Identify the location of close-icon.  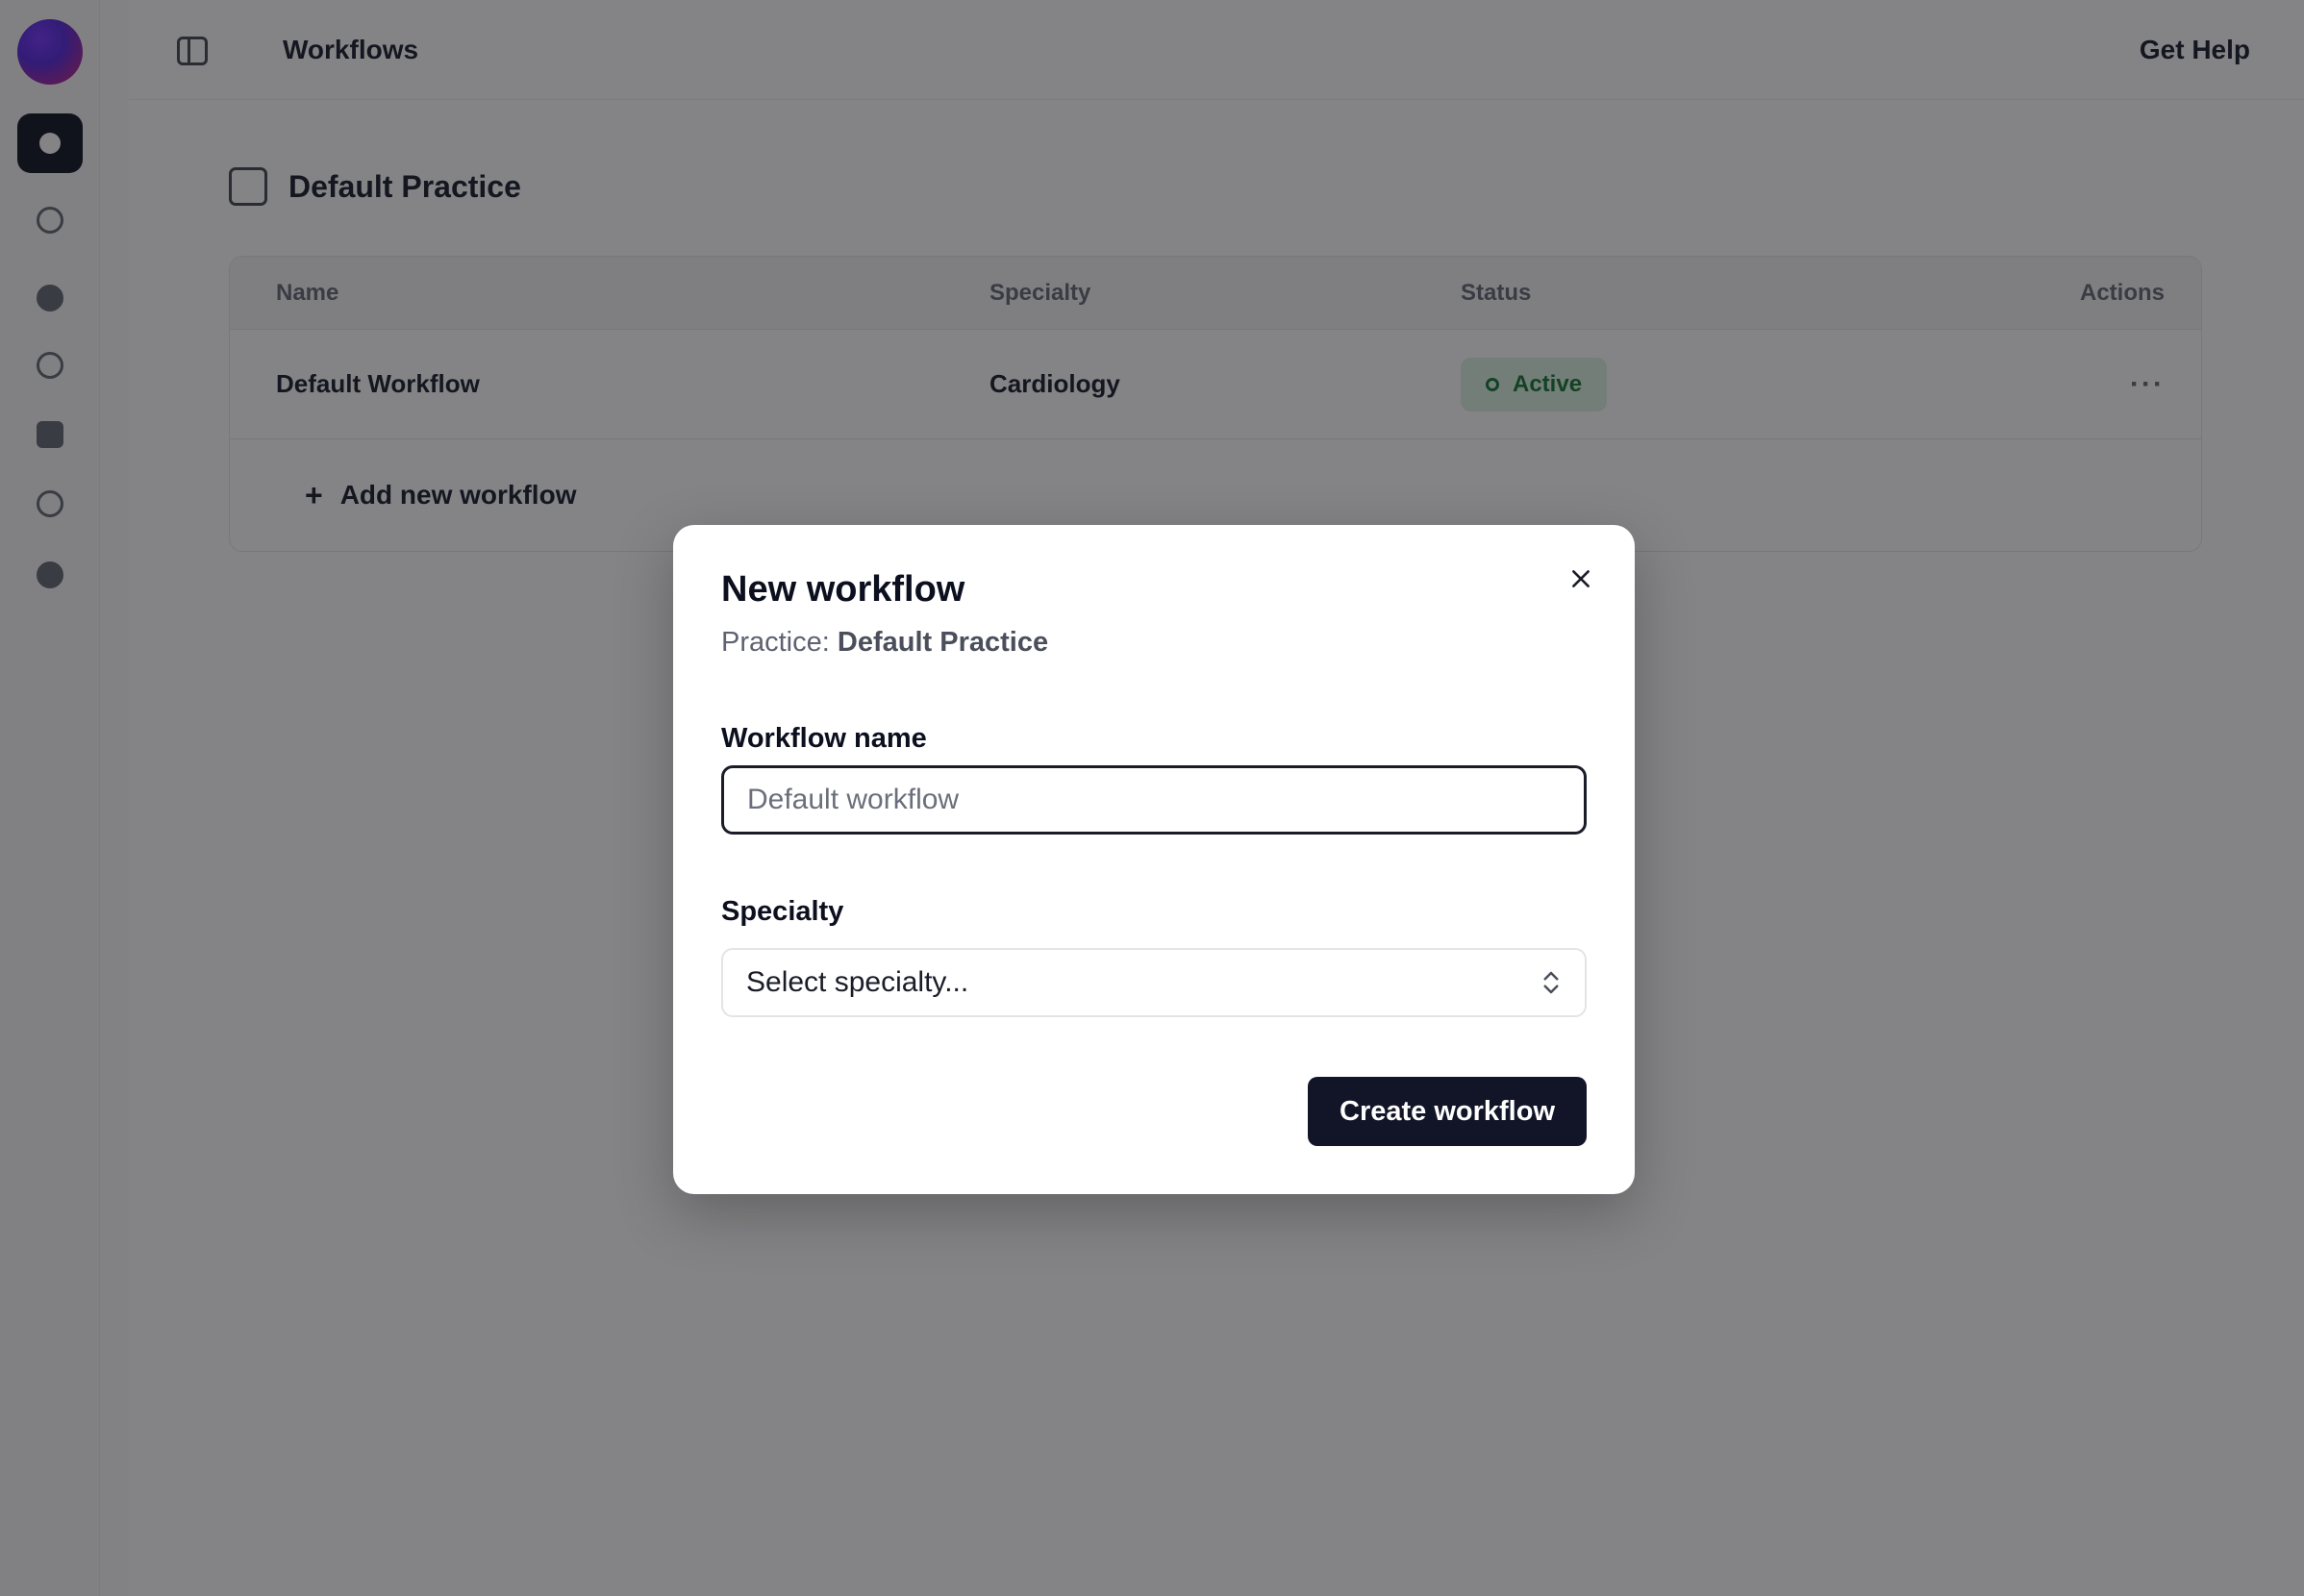
(1581, 578).